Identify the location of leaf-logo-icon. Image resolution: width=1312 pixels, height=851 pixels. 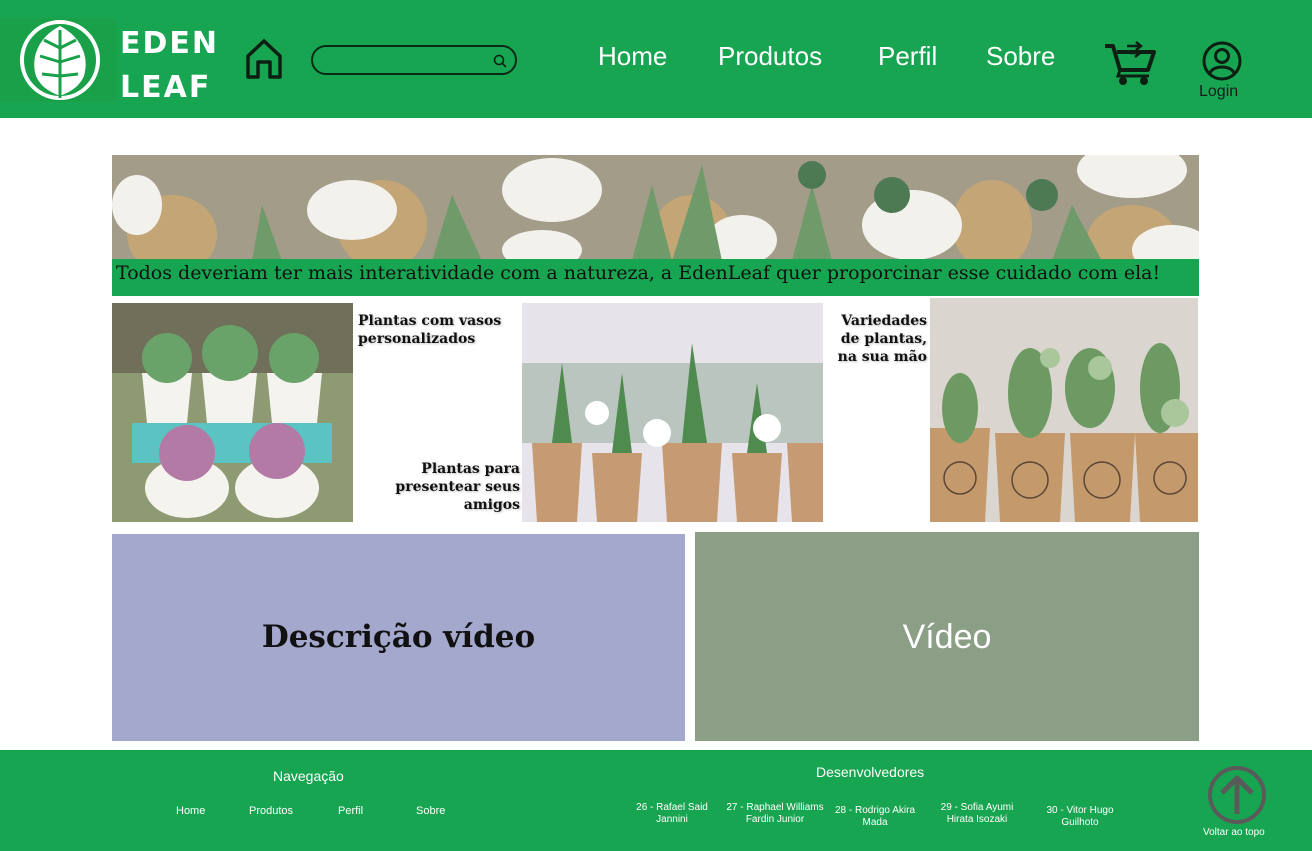
(60, 60).